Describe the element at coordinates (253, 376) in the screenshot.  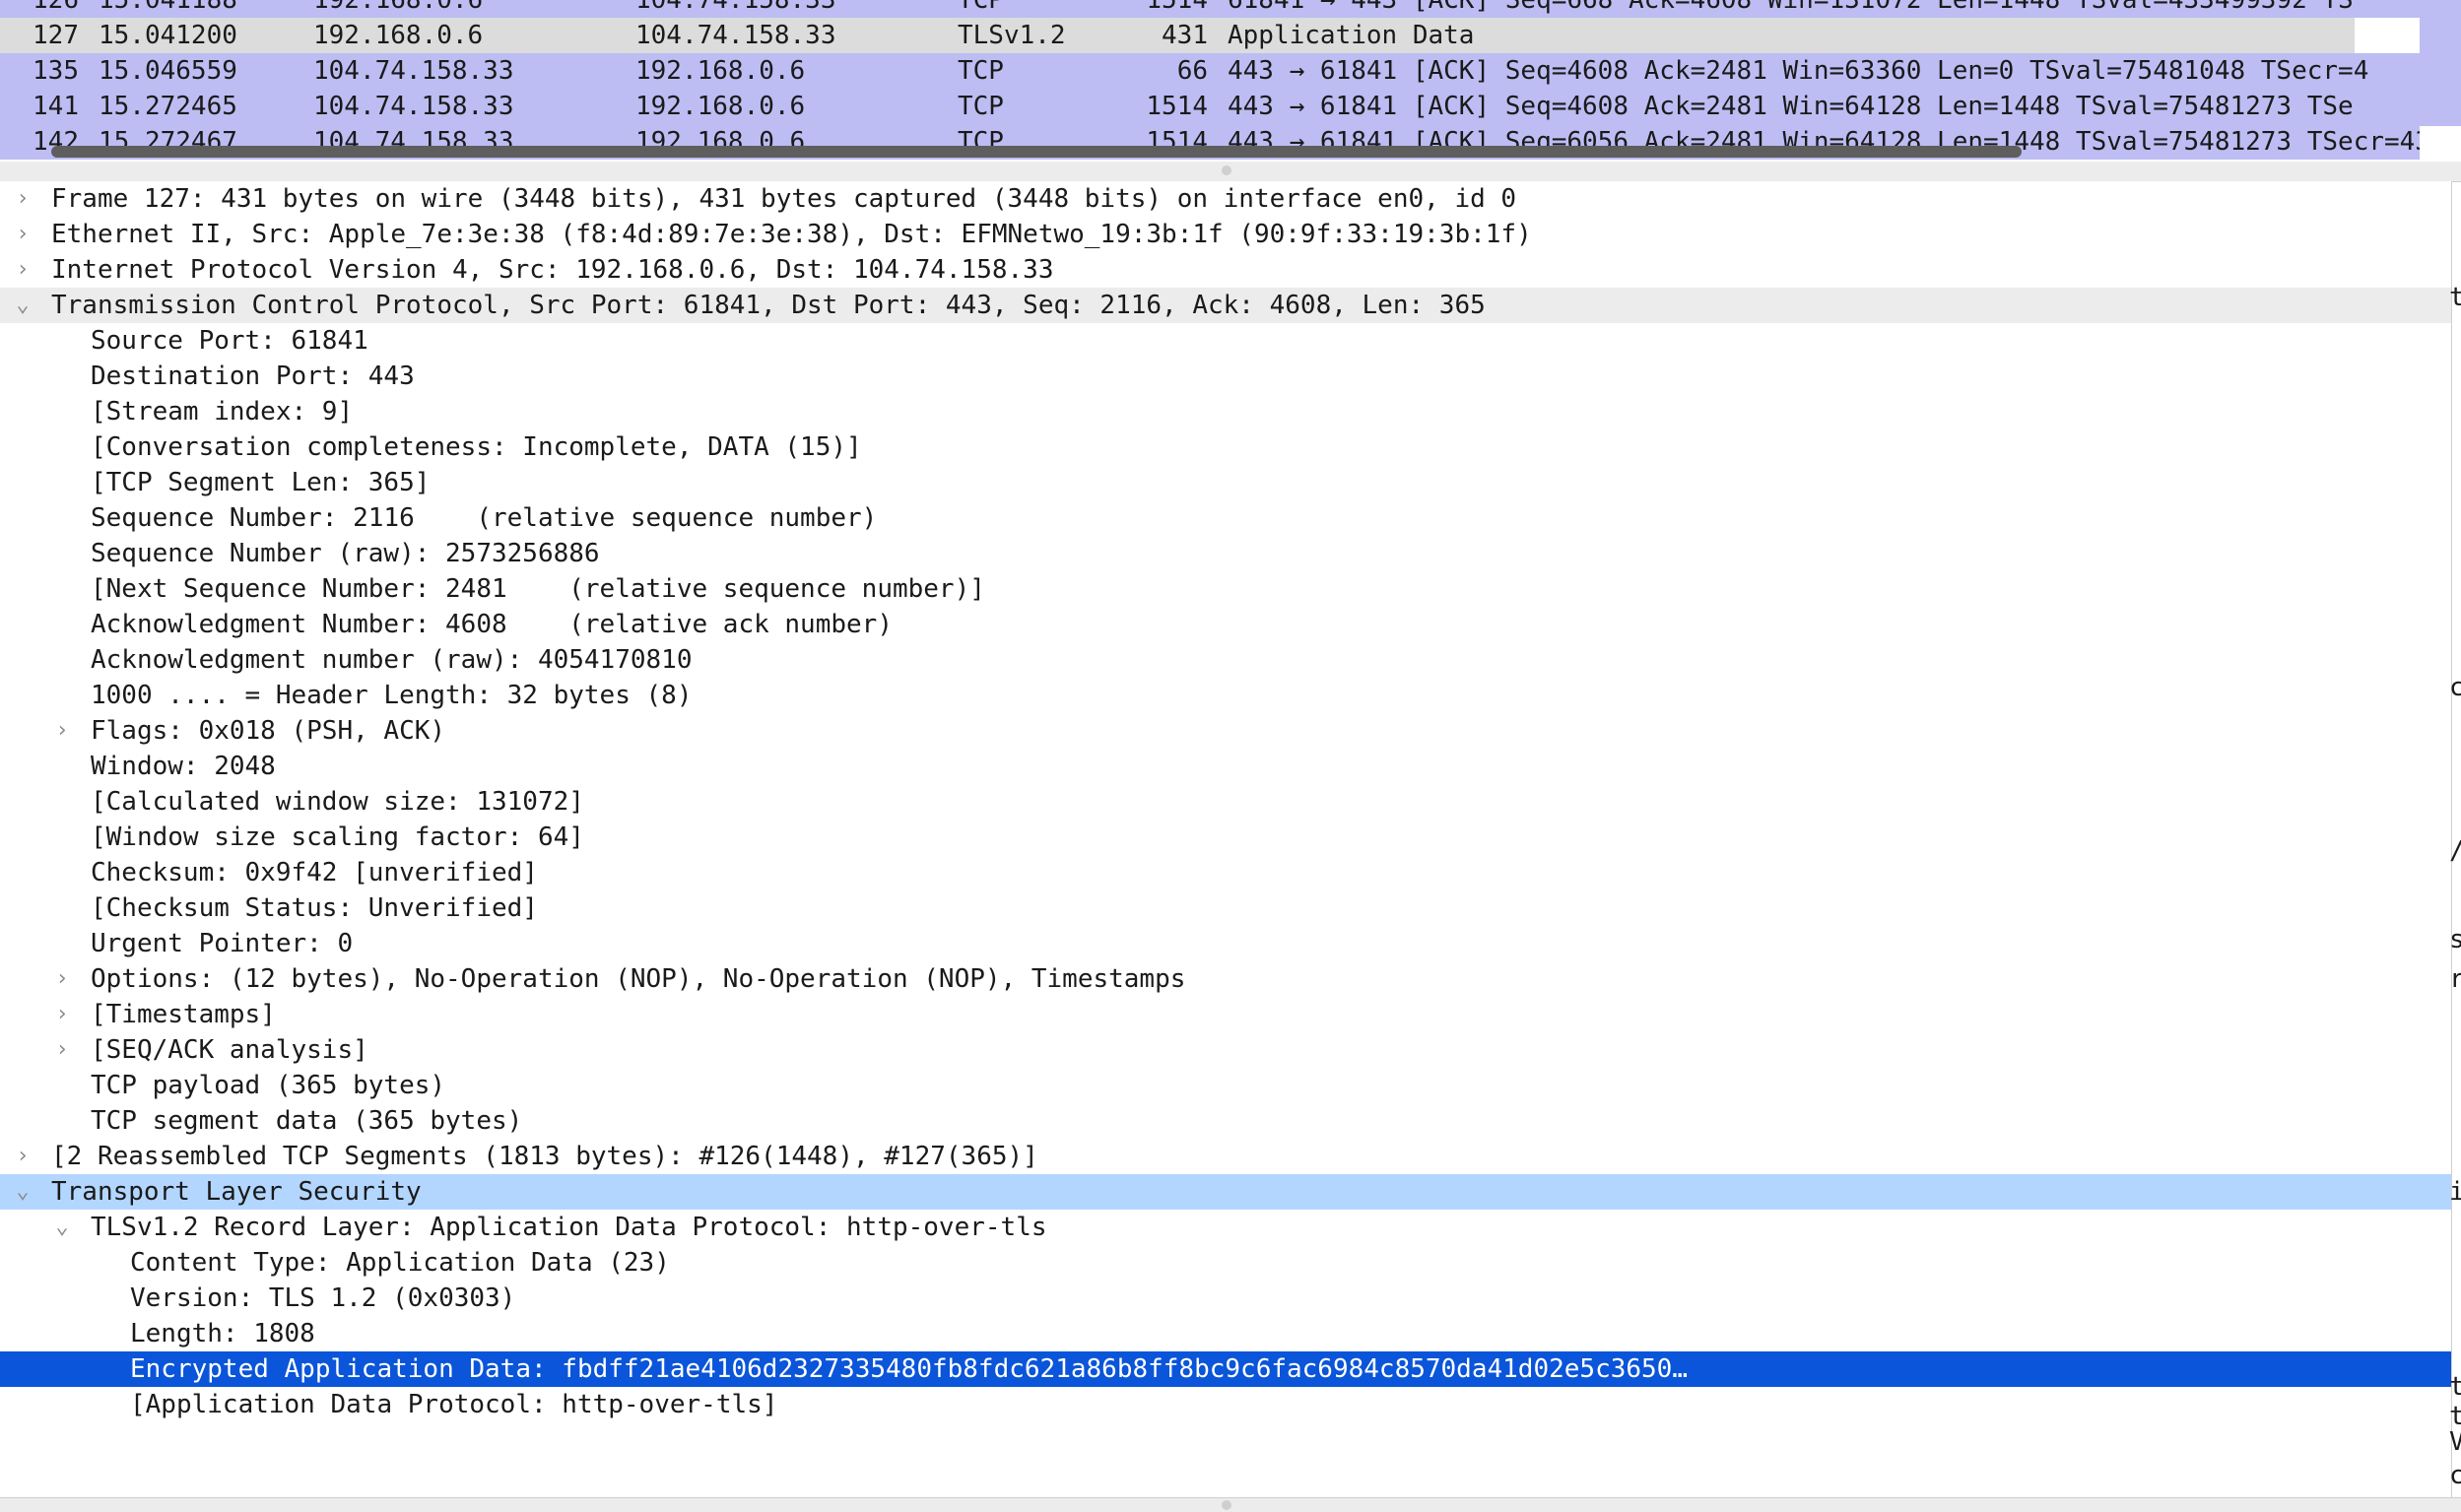
I see `tree-item-label: Destination Port: 443` at that location.